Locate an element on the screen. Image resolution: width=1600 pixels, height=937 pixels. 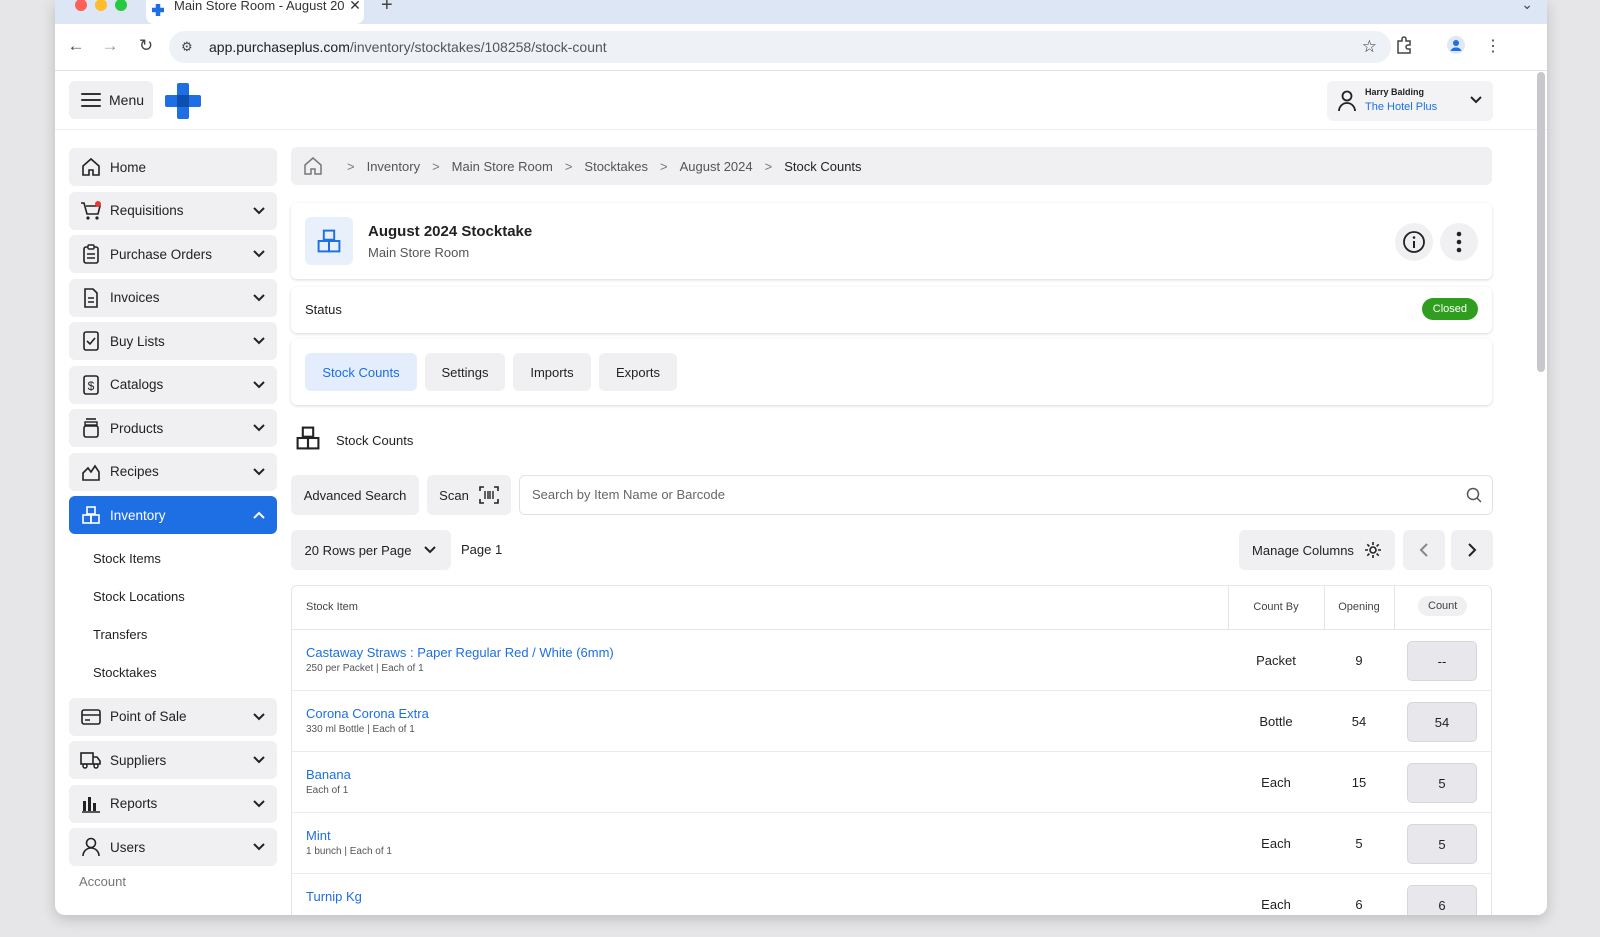
stock-item-link: Corona Corona Extra is located at coordinates (367, 713).